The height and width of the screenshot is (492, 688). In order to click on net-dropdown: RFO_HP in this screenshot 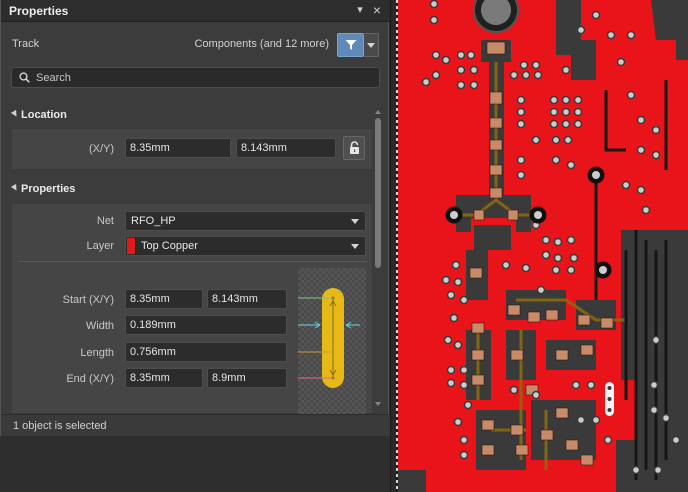, I will do `click(245, 221)`.